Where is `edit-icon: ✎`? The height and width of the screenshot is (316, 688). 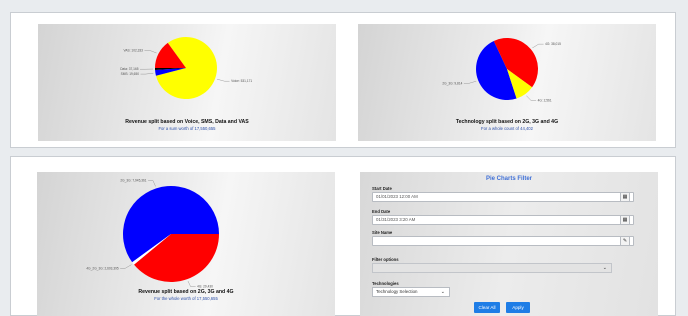
edit-icon: ✎ is located at coordinates (625, 241).